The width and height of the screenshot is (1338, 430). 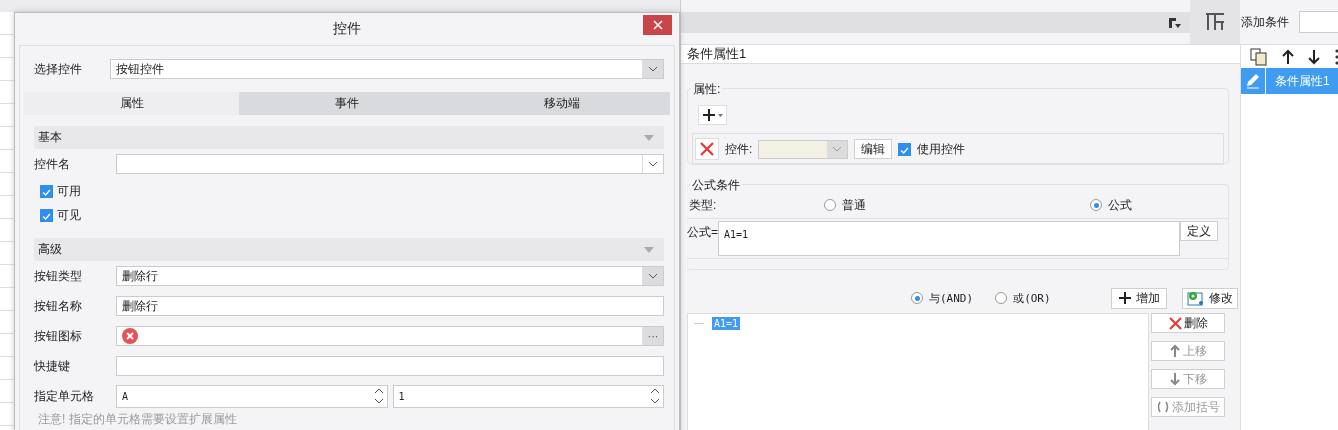 I want to click on copy-icon, so click(x=1259, y=56).